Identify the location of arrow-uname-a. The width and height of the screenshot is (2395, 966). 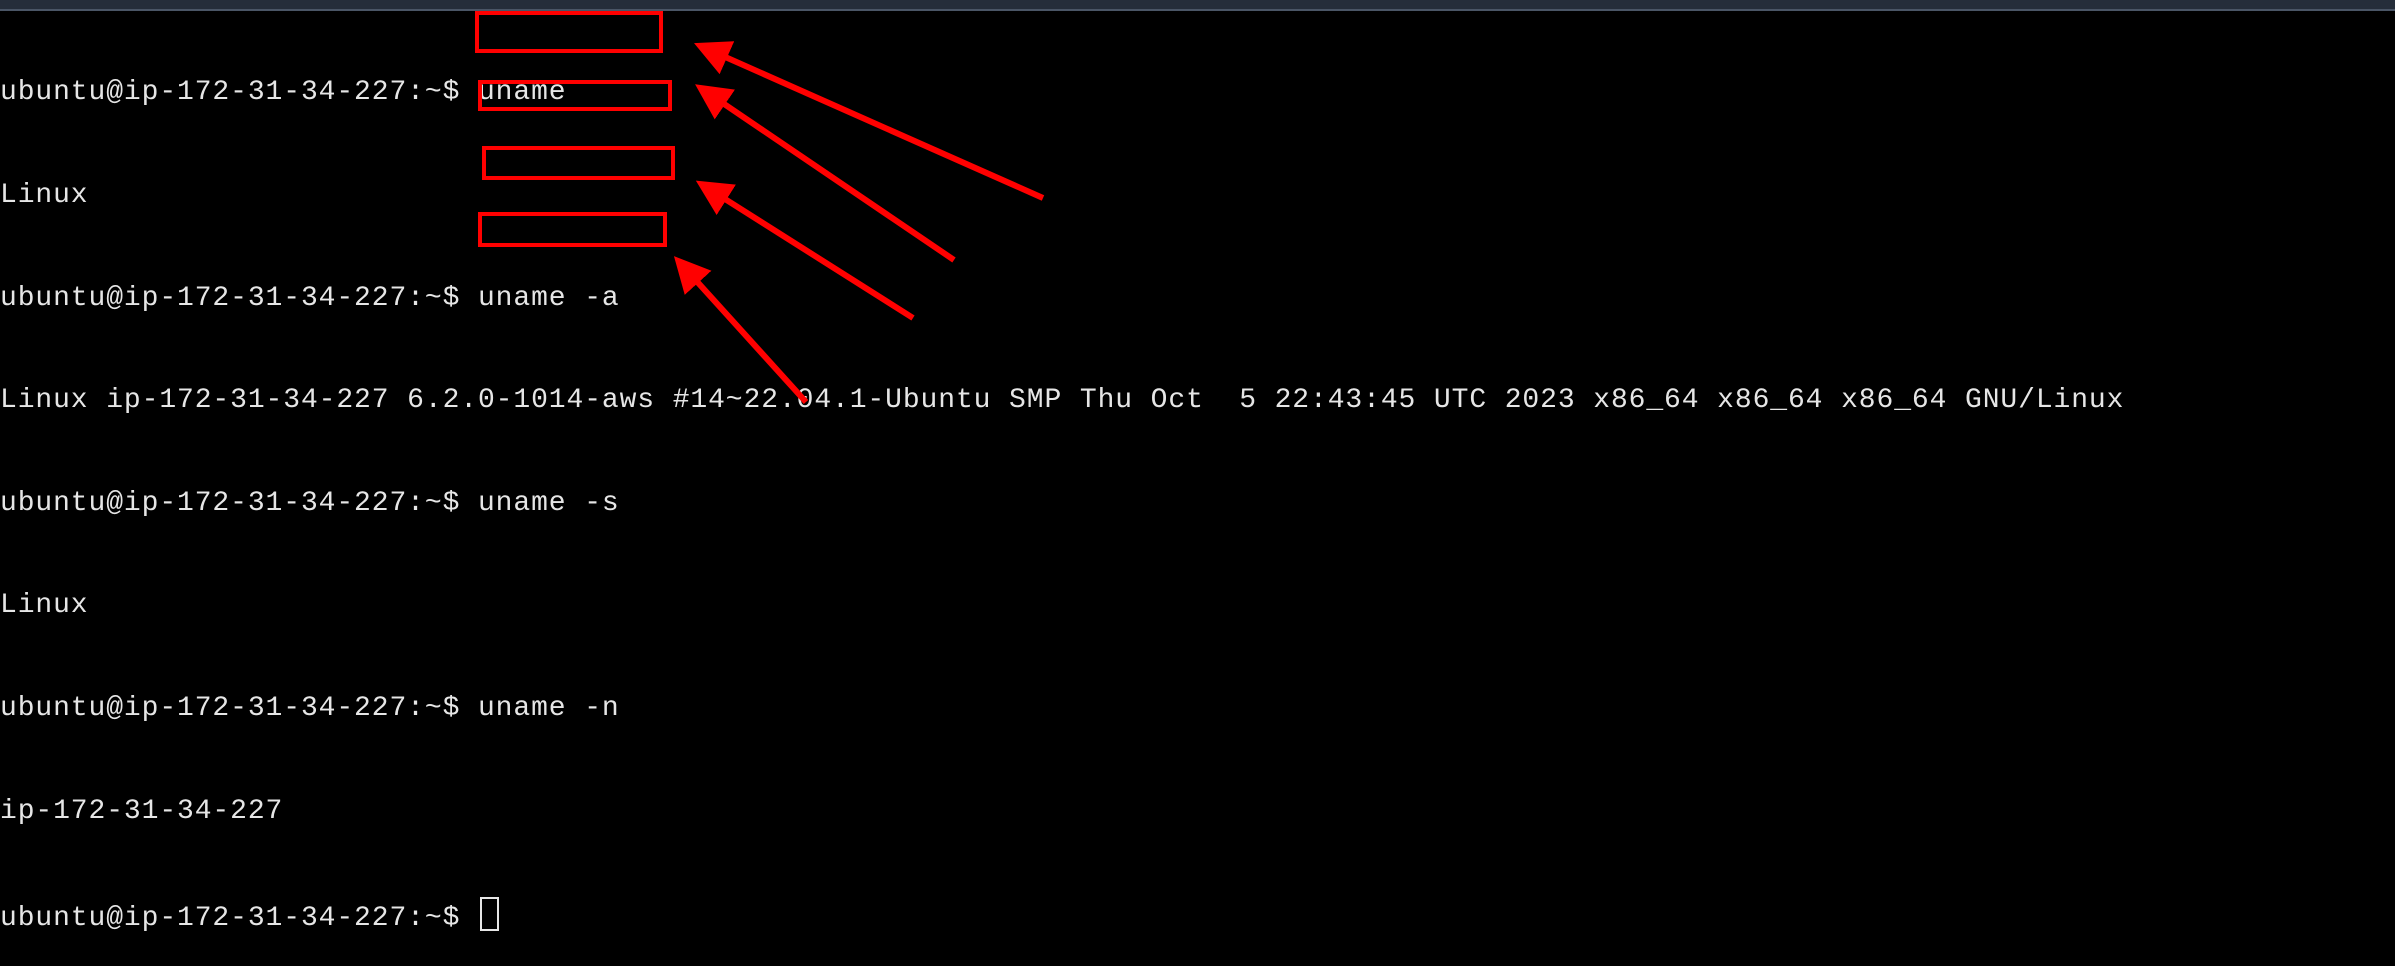
(825, 173).